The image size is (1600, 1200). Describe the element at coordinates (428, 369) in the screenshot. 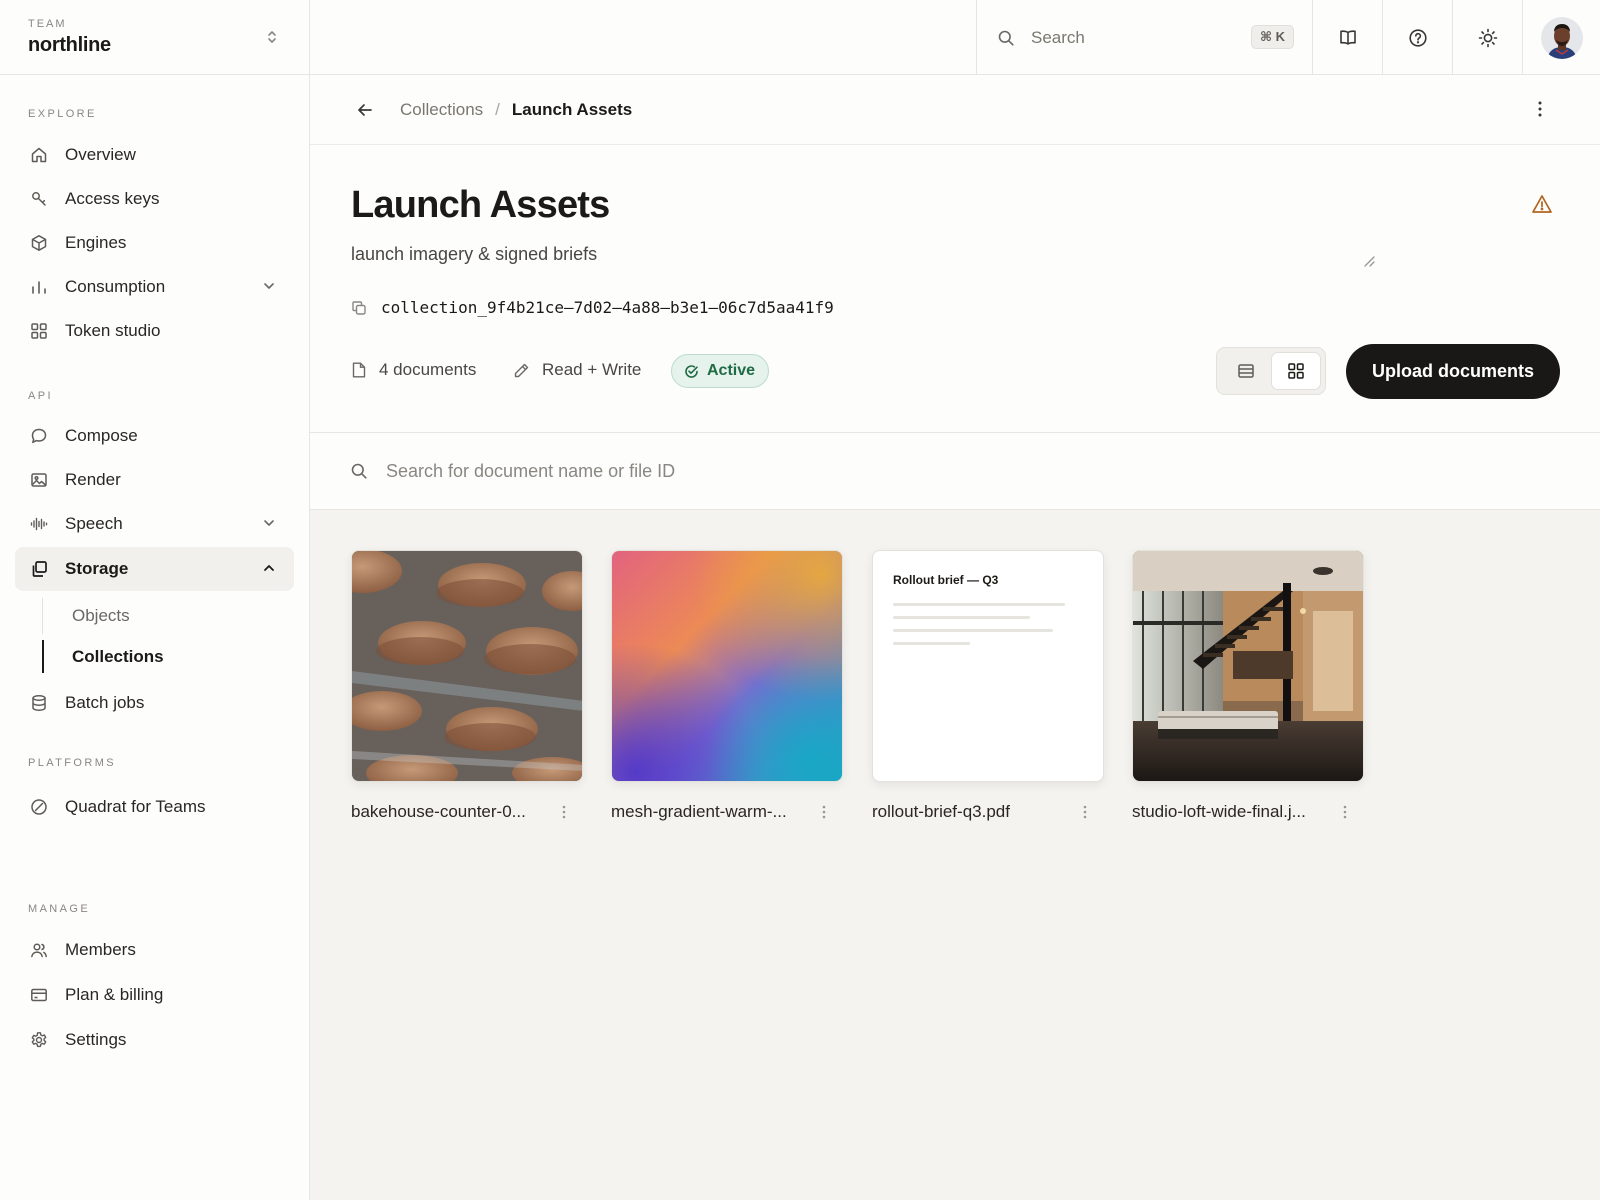

I see `document-count-label: 4 documents` at that location.